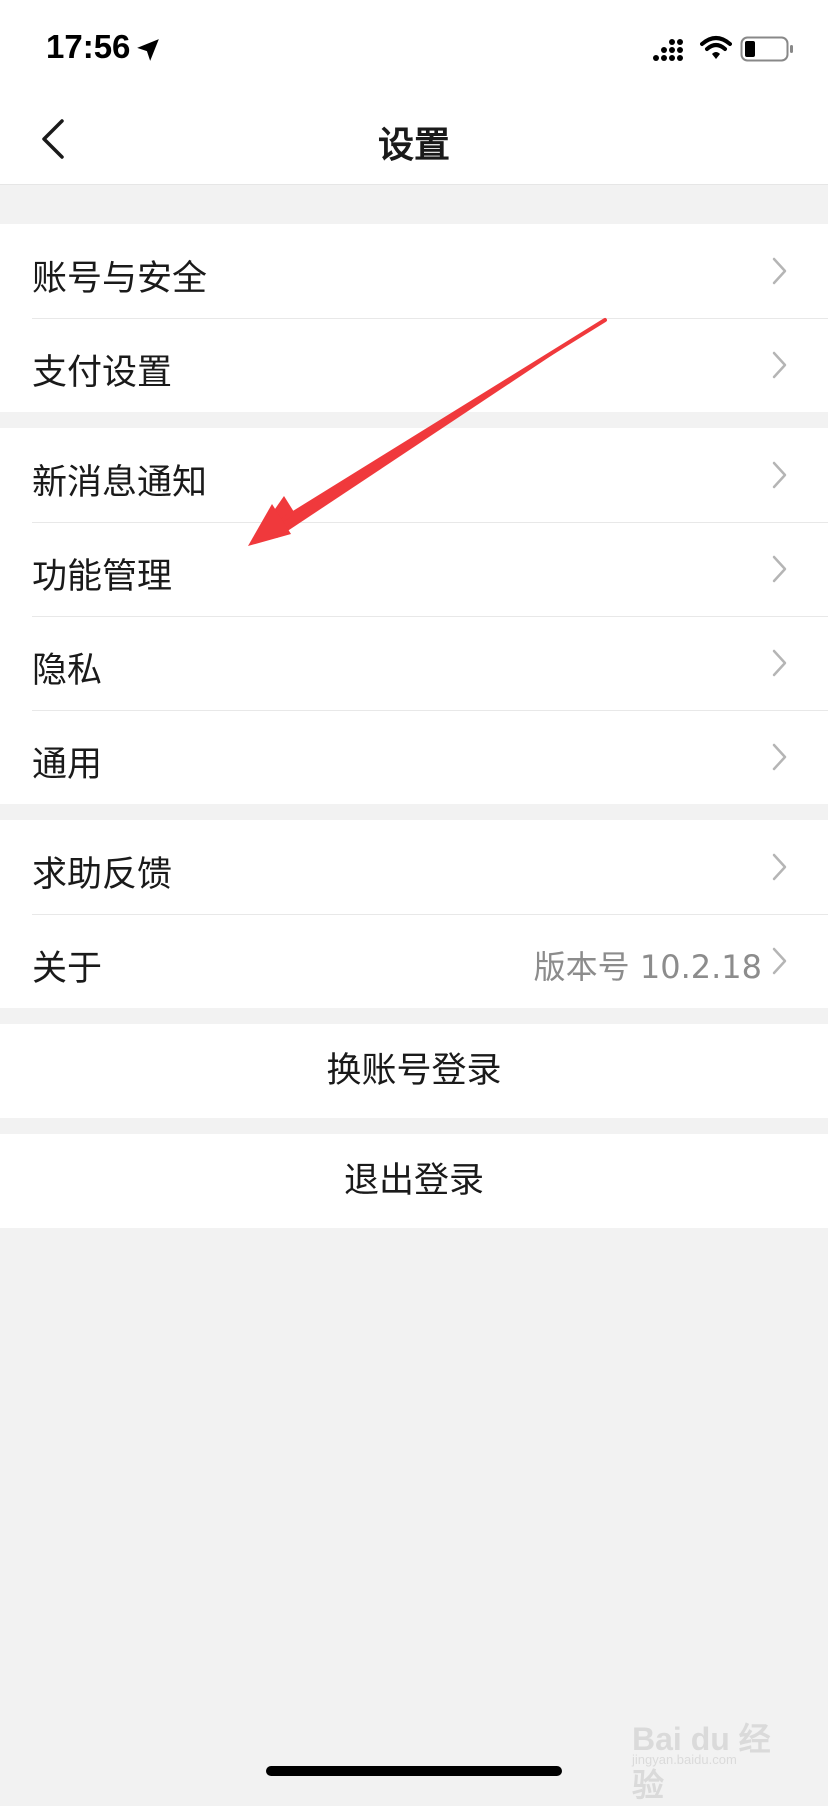 The height and width of the screenshot is (1806, 828). What do you see at coordinates (414, 271) in the screenshot?
I see `settings-item-account-security: 账号与安全` at bounding box center [414, 271].